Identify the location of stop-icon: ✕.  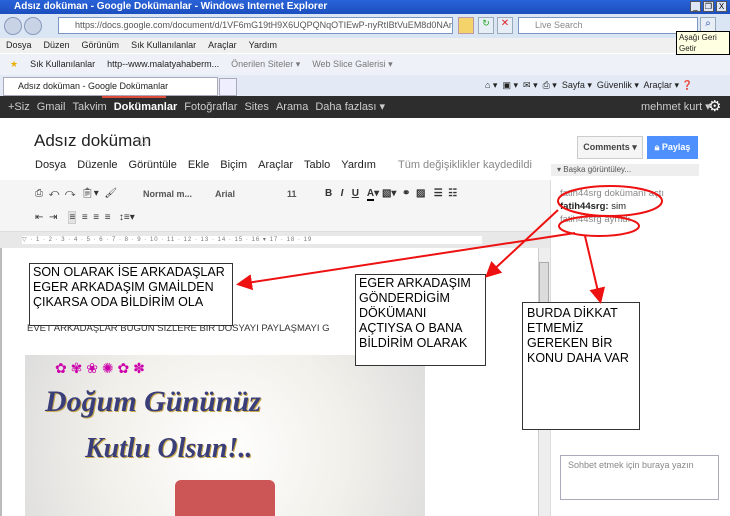
(505, 25).